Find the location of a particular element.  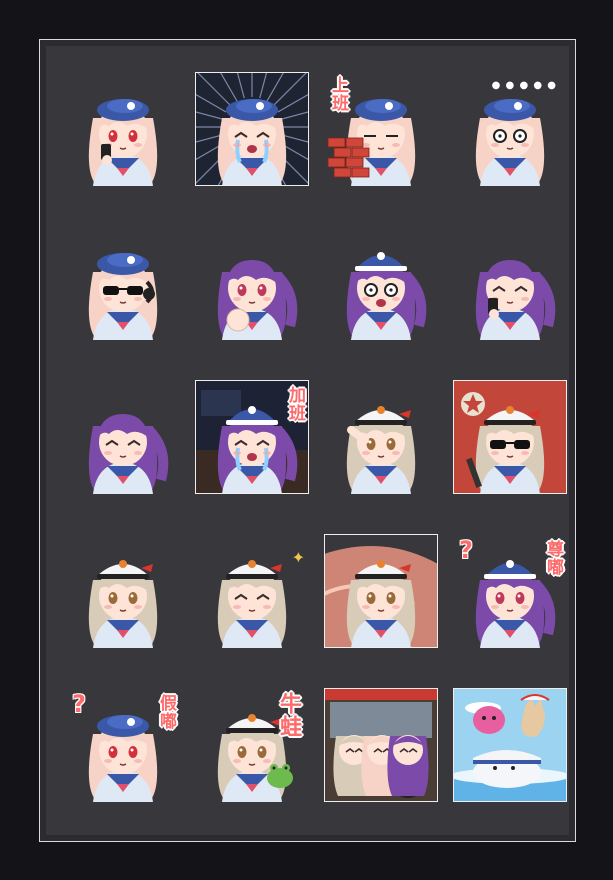

sticker-14: ✦ is located at coordinates (252, 591).